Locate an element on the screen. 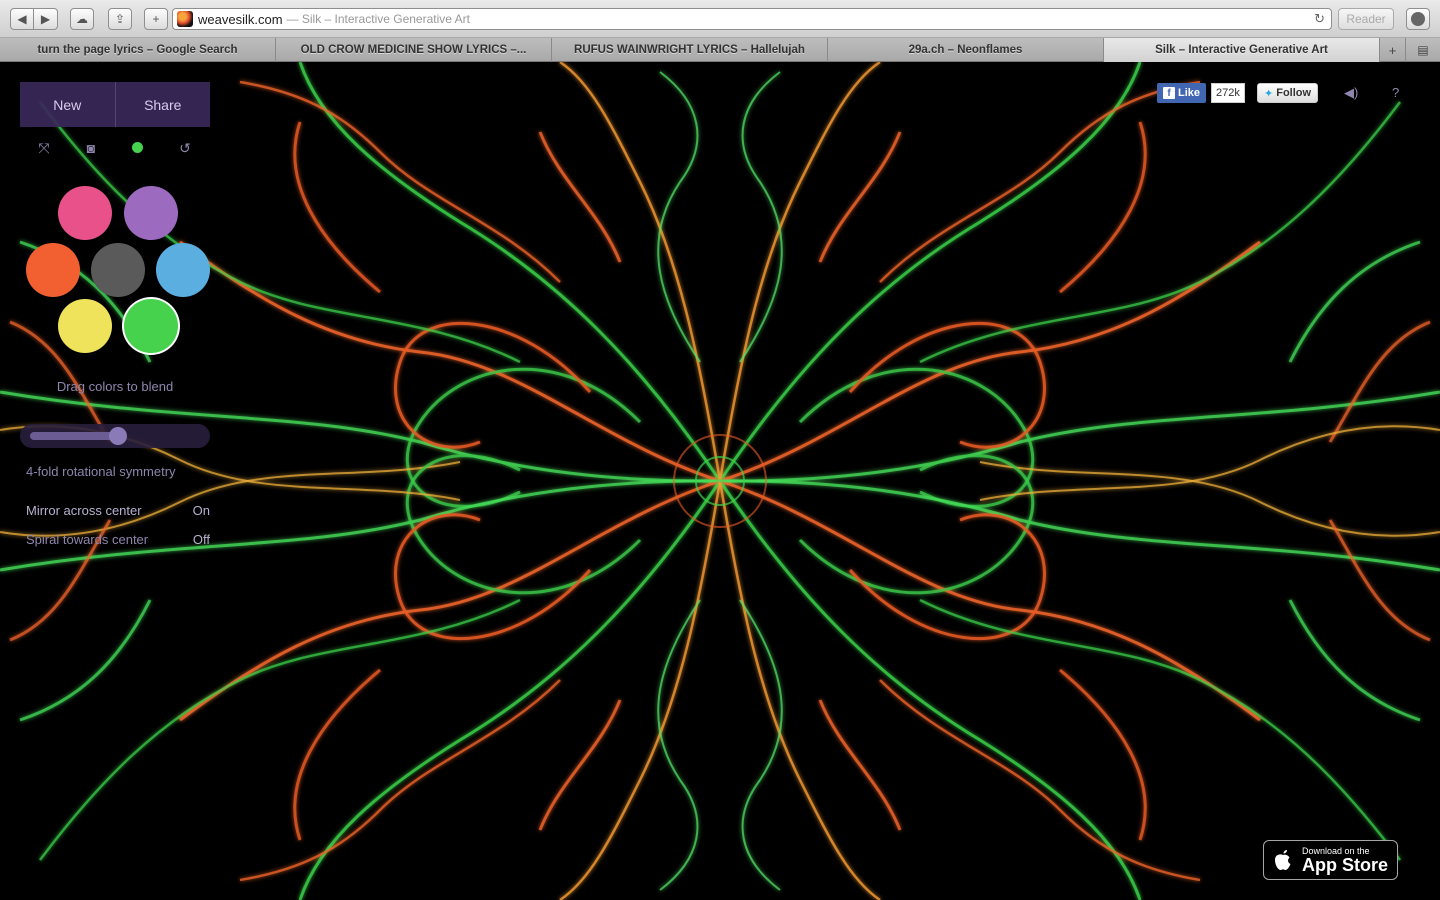  app-store-badge: Download on the App Store is located at coordinates (1330, 860).